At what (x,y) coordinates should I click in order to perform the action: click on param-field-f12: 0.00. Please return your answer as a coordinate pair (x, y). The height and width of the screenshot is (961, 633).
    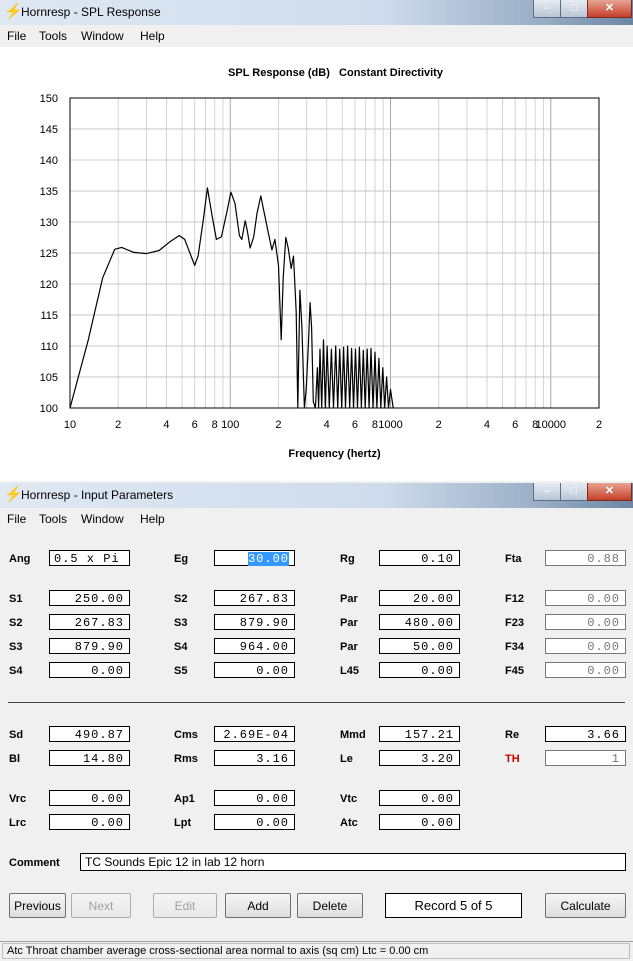
    Looking at the image, I should click on (585, 598).